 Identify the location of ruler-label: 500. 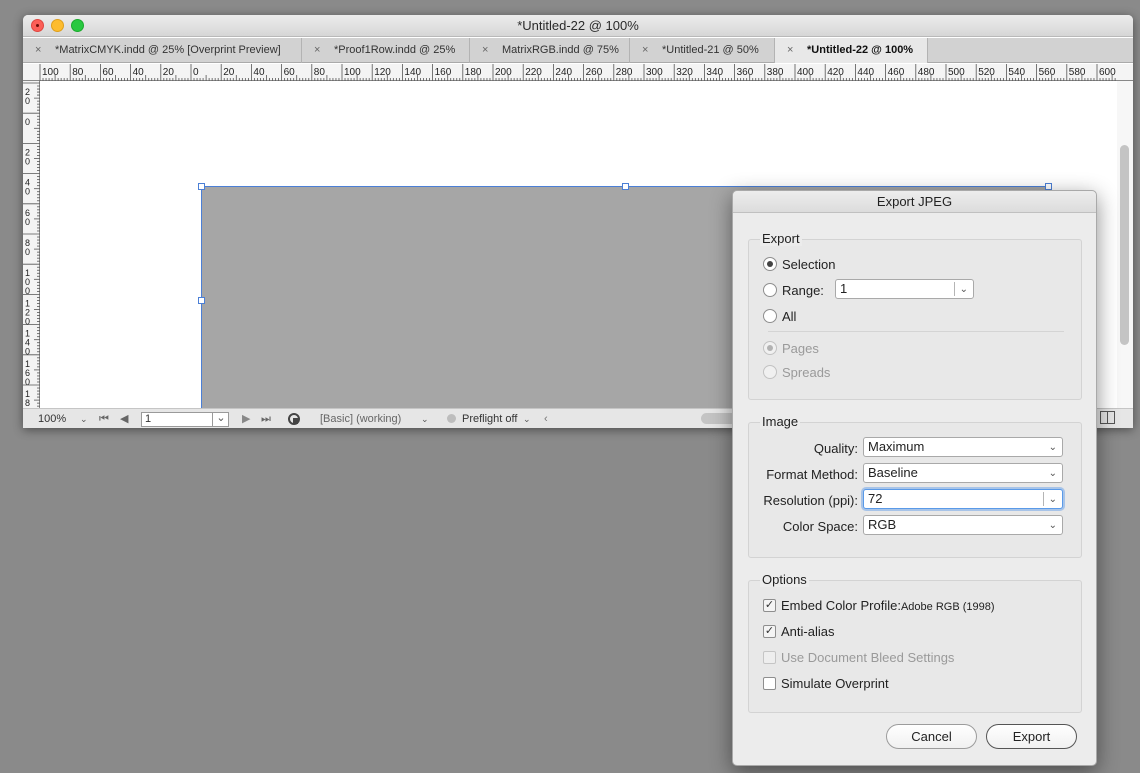
(956, 72).